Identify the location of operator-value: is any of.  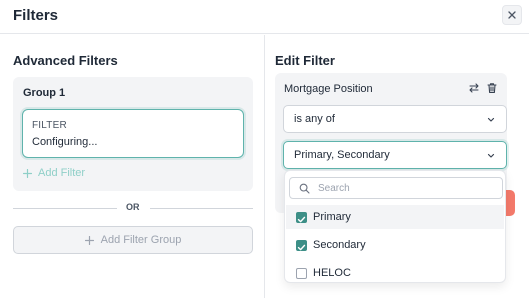
(314, 119).